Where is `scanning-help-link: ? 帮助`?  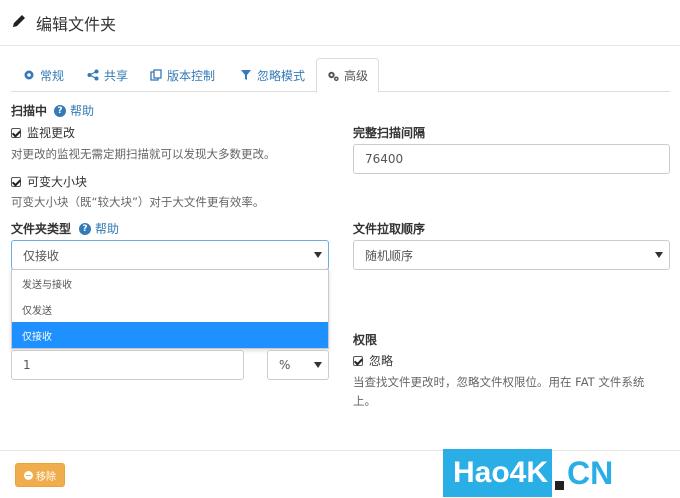
scanning-help-link: ? 帮助 is located at coordinates (74, 110).